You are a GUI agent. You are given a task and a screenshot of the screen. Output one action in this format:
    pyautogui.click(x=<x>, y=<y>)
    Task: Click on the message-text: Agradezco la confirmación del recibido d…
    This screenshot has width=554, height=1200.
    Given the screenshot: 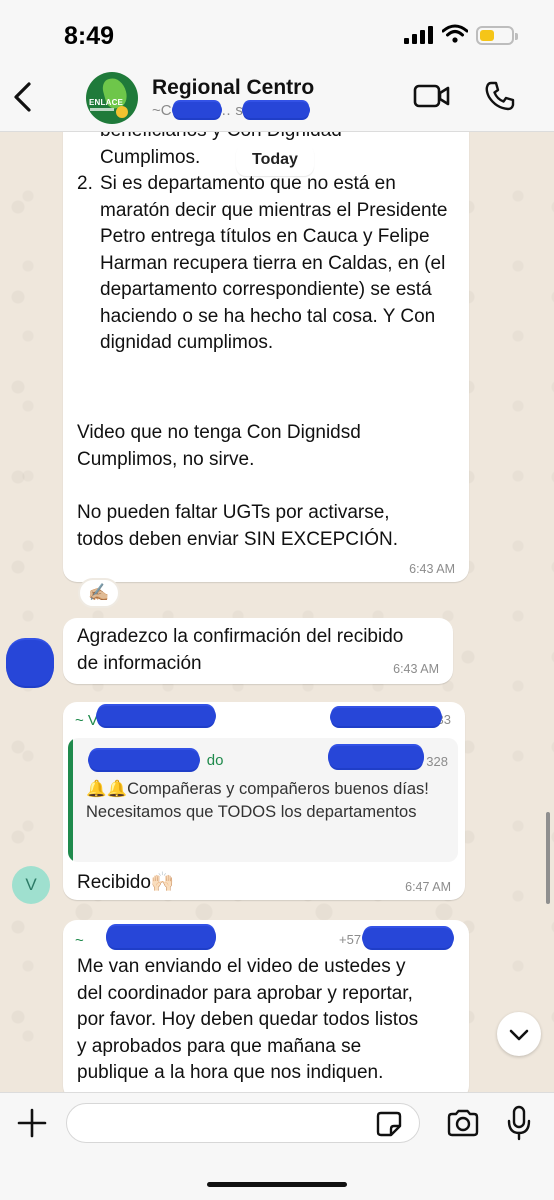 What is the action you would take?
    pyautogui.click(x=240, y=650)
    